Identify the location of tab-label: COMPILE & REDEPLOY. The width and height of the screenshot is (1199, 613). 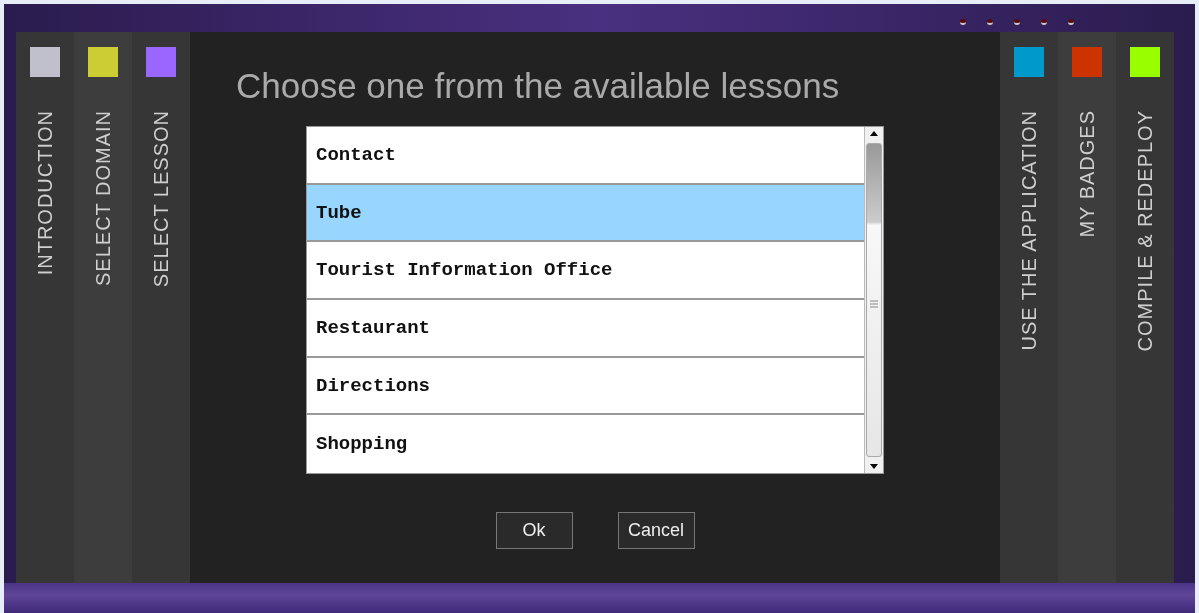
(1145, 231).